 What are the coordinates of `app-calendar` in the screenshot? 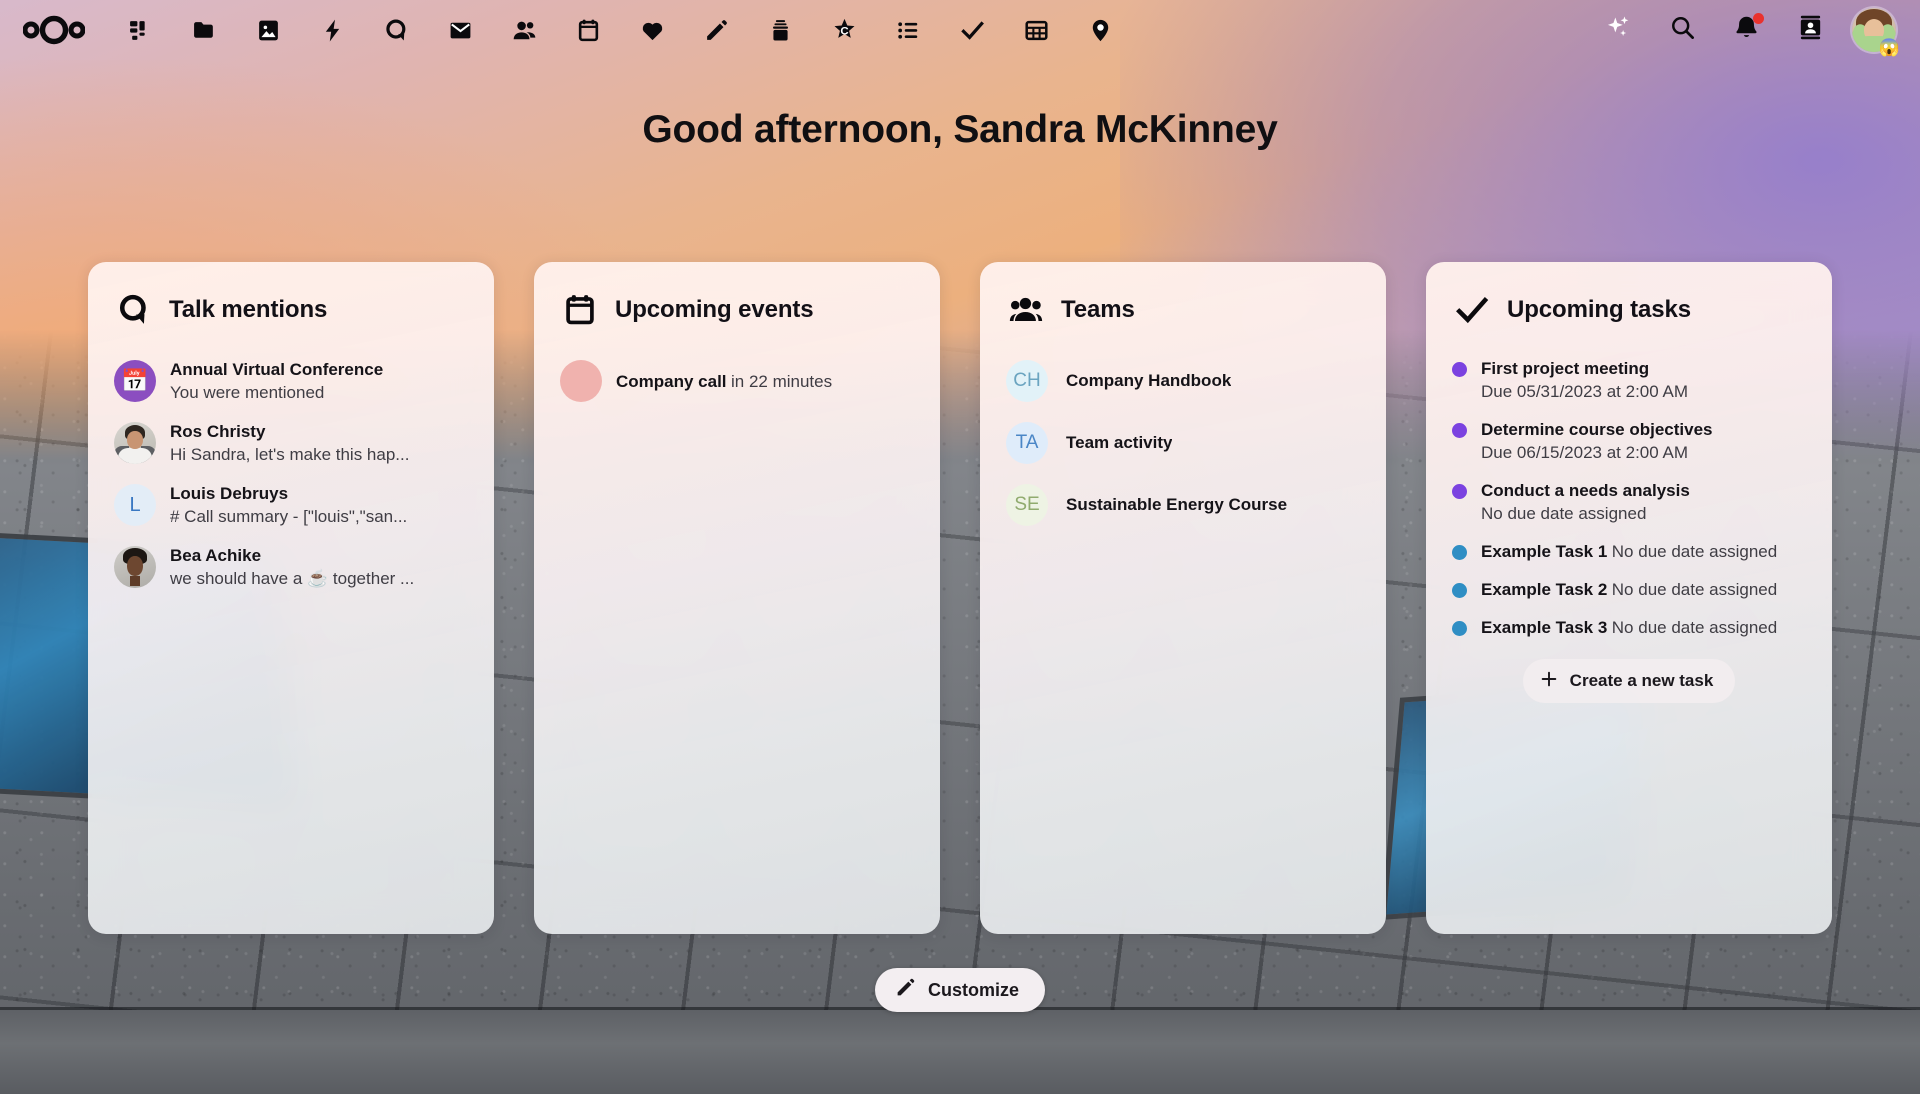 It's located at (588, 30).